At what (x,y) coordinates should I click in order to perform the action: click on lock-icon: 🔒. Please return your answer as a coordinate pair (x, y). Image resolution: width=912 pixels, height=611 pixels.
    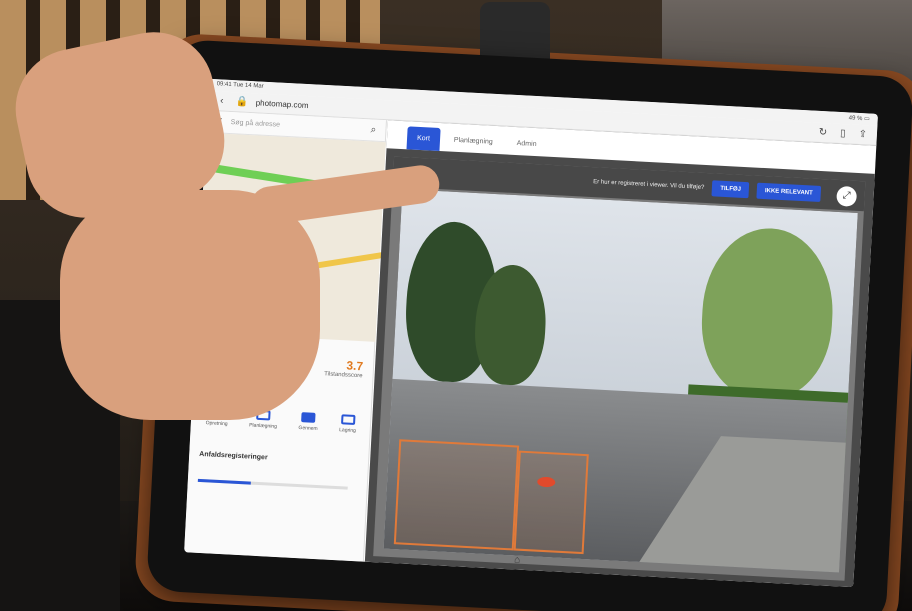
    Looking at the image, I should click on (242, 102).